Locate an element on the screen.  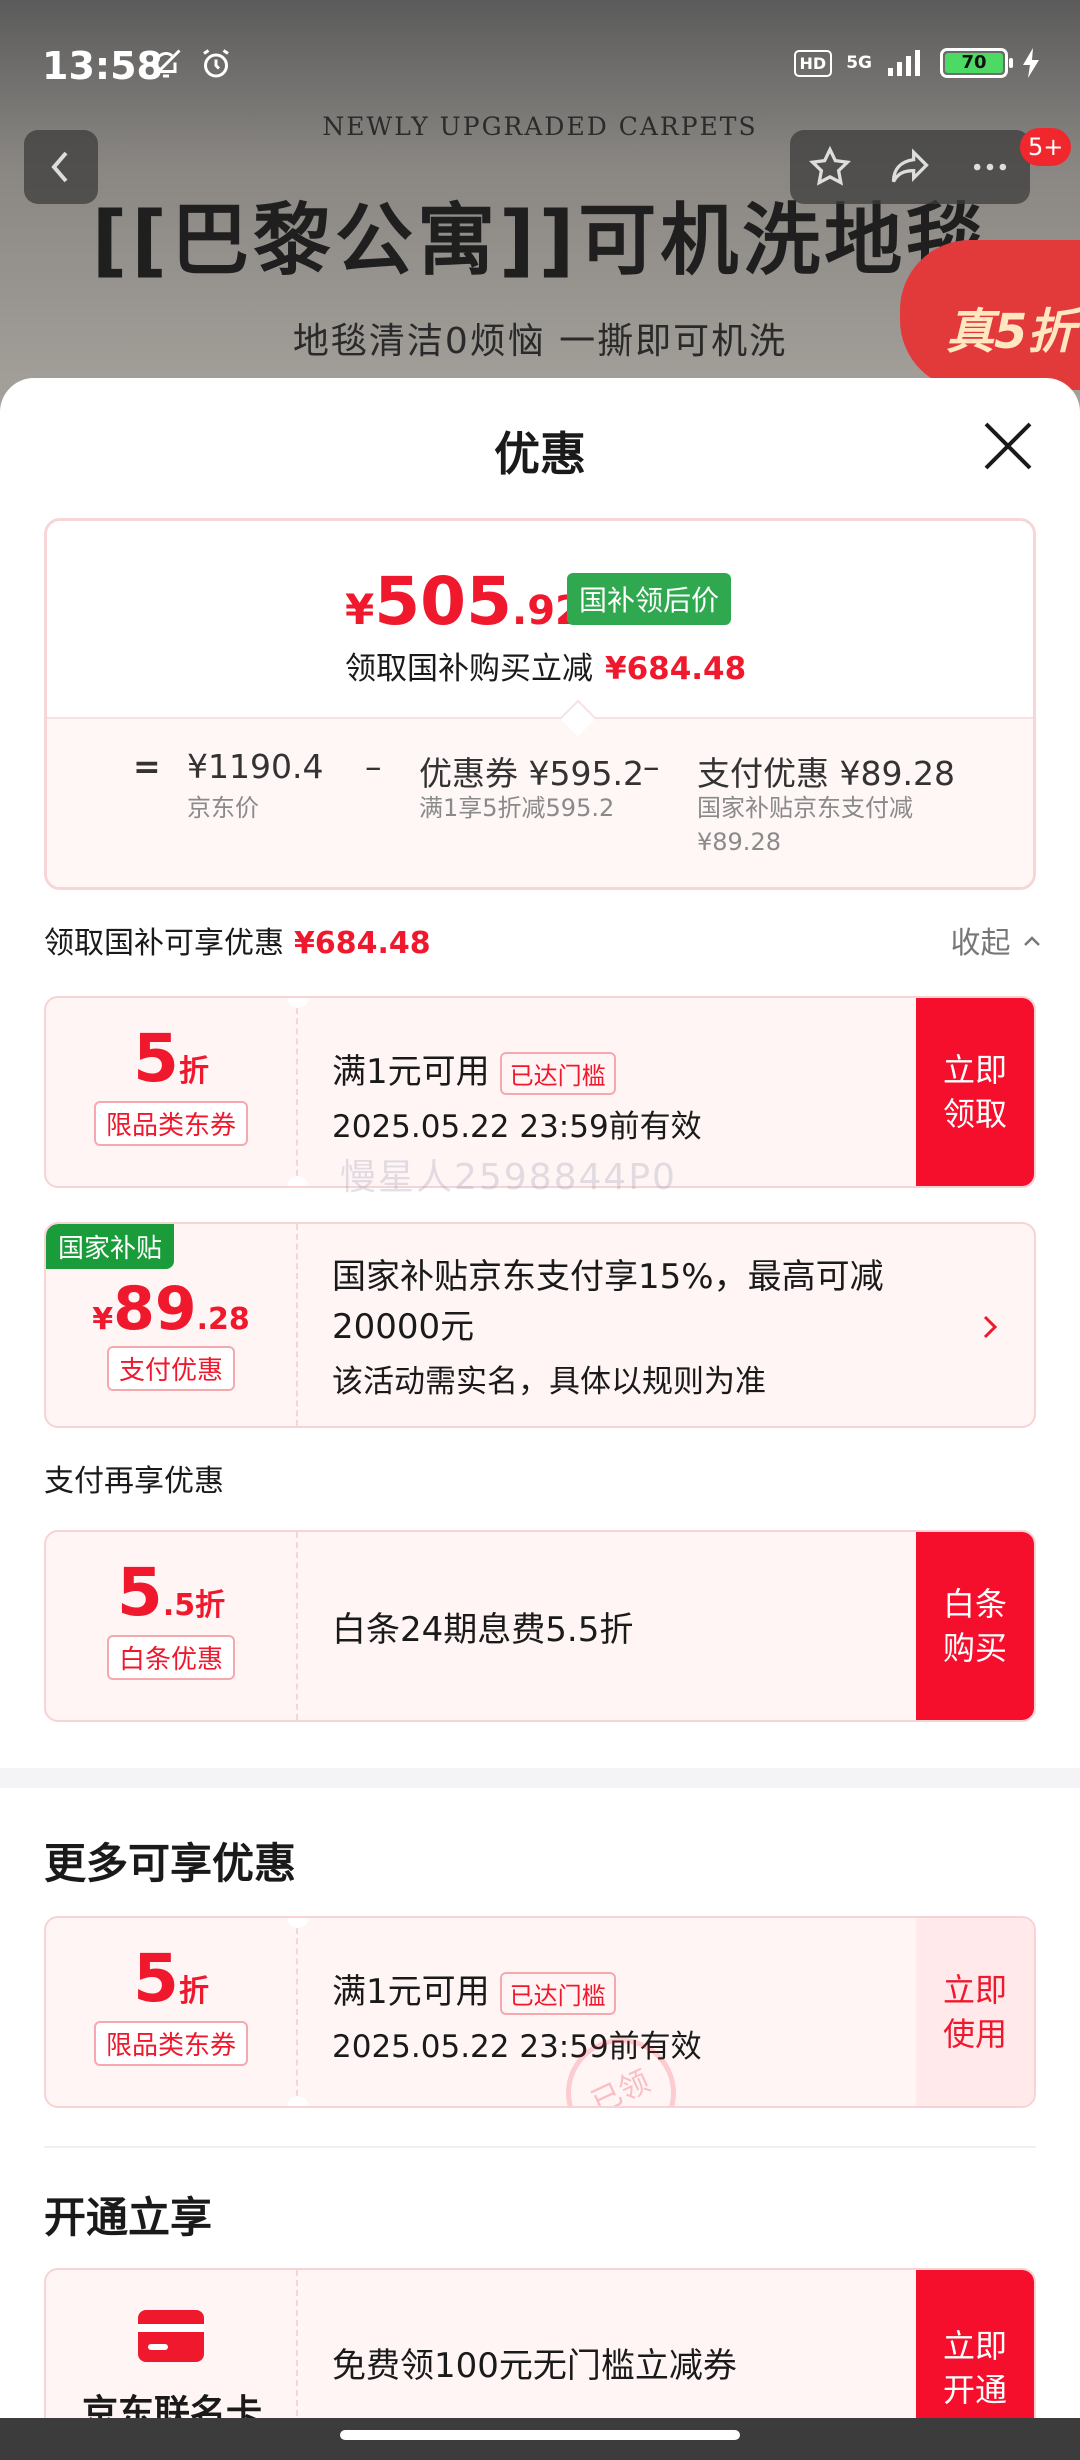
use-coupon-button: 立即使用 is located at coordinates (975, 2012).